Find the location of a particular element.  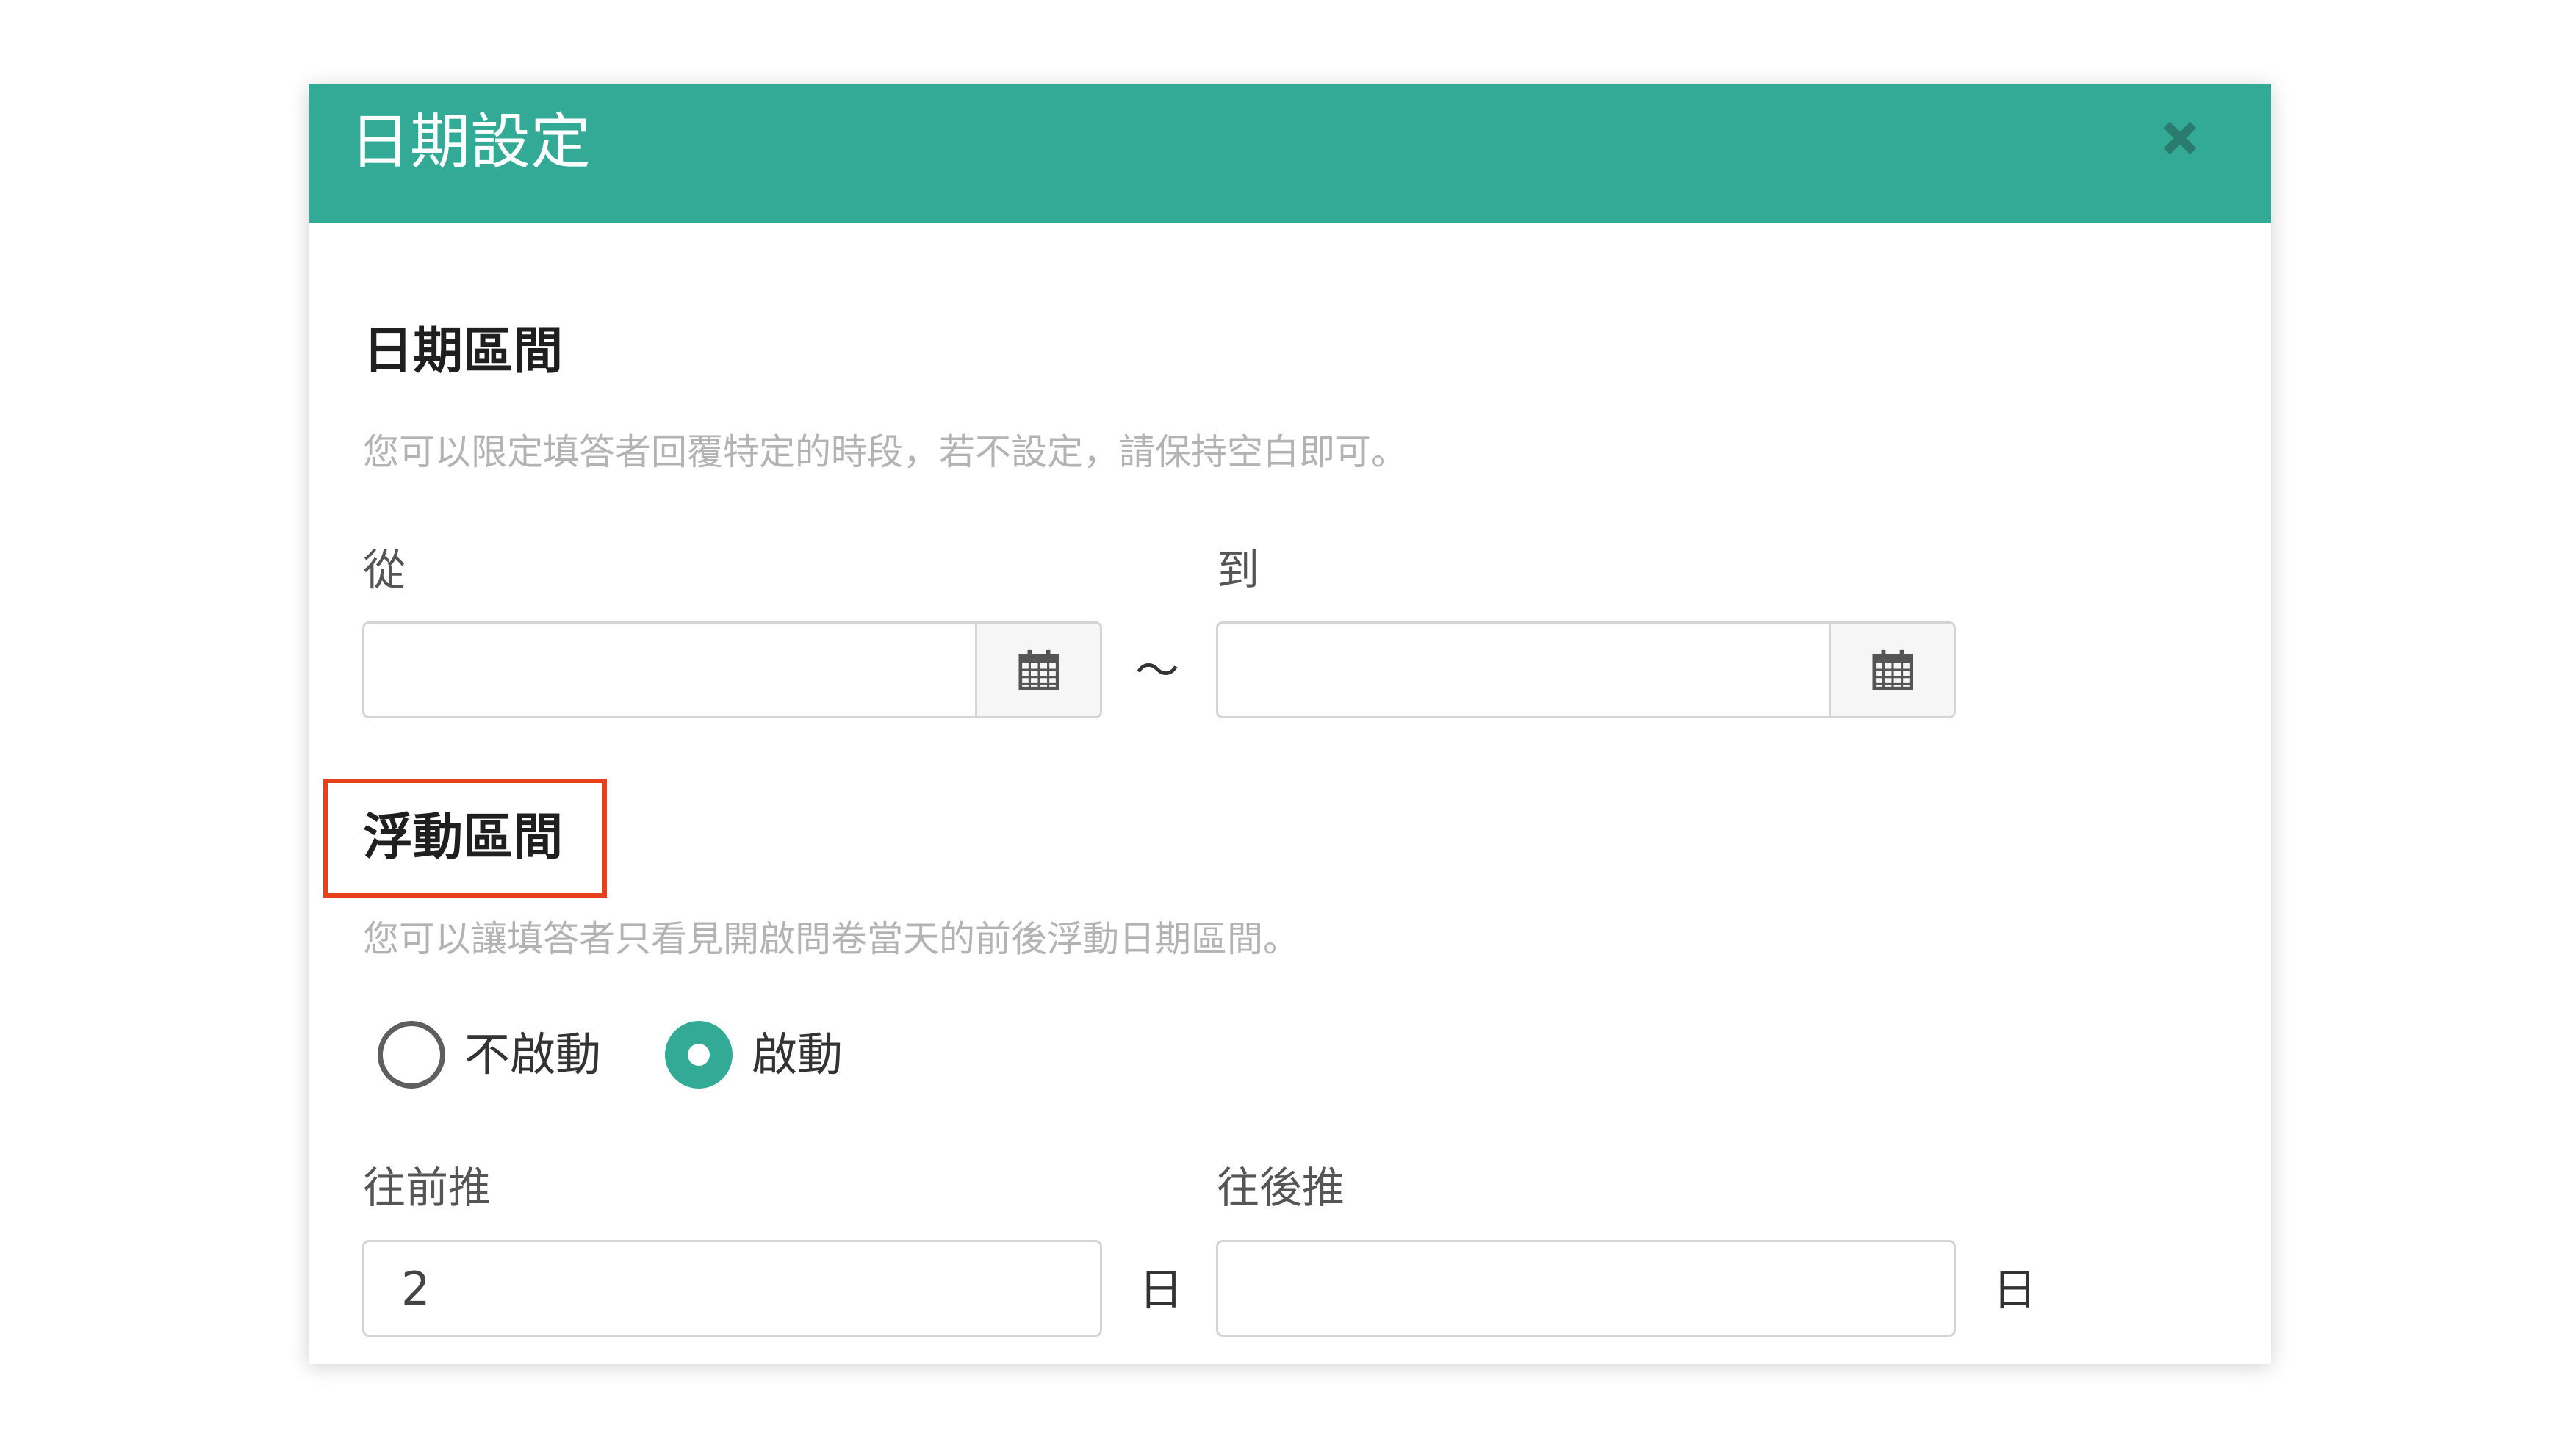

radio-disabled-label: 不啟動 is located at coordinates (533, 1054).